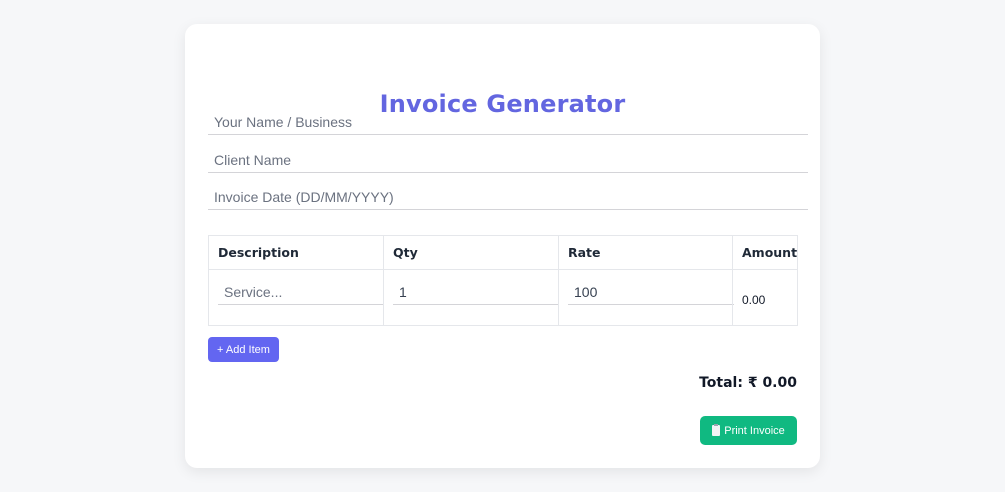 Image resolution: width=1005 pixels, height=492 pixels. I want to click on header-rate: Rate, so click(645, 252).